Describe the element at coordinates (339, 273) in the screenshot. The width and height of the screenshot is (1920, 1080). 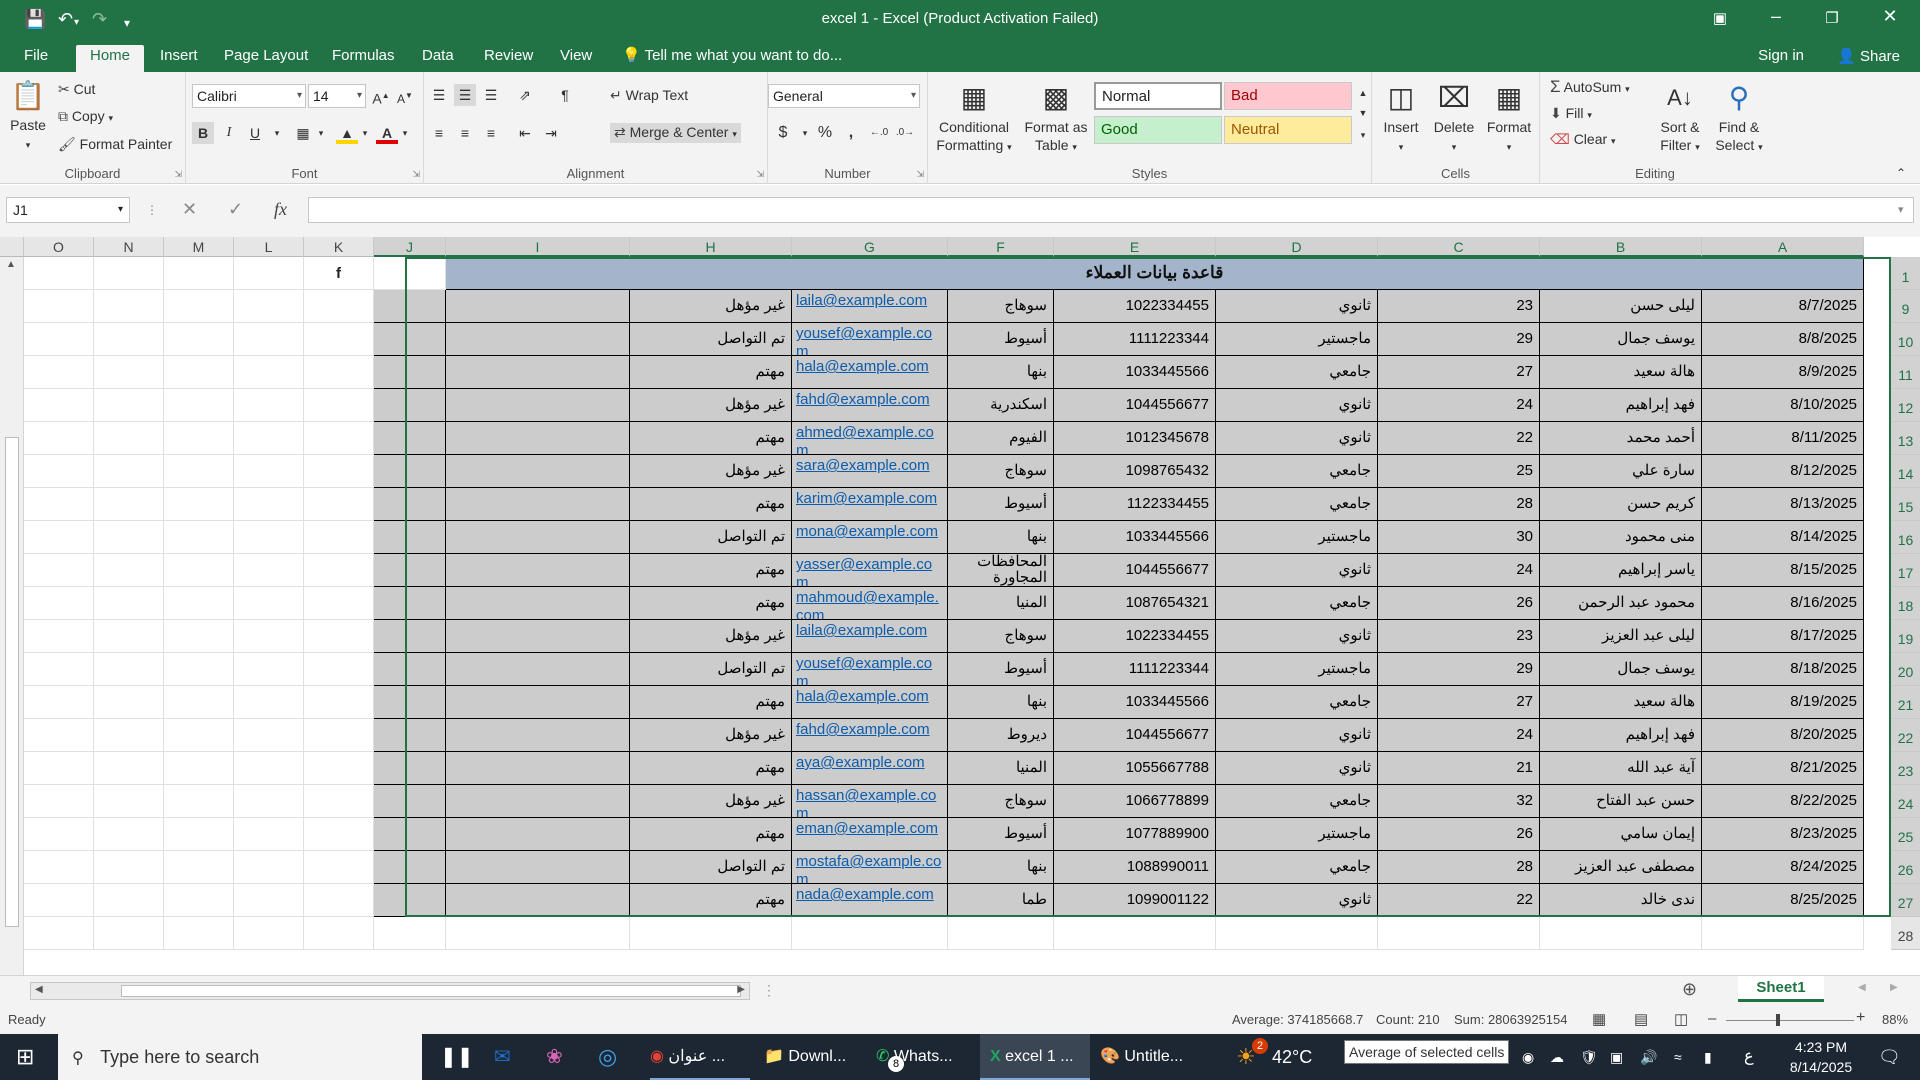
I see `cell-k1: f` at that location.